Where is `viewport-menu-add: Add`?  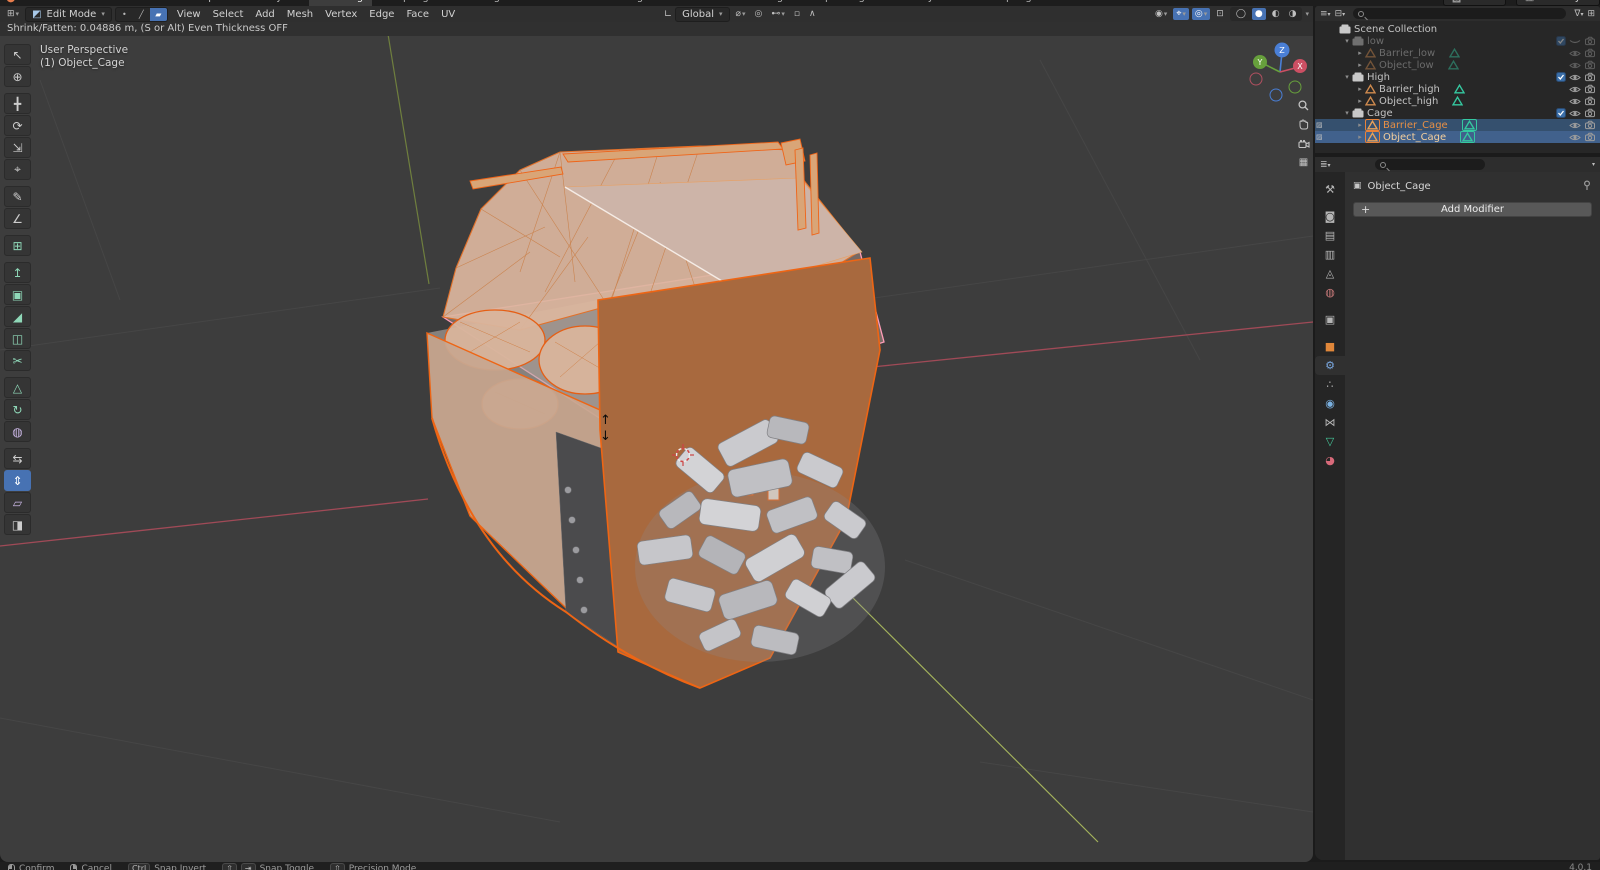 viewport-menu-add: Add is located at coordinates (264, 14).